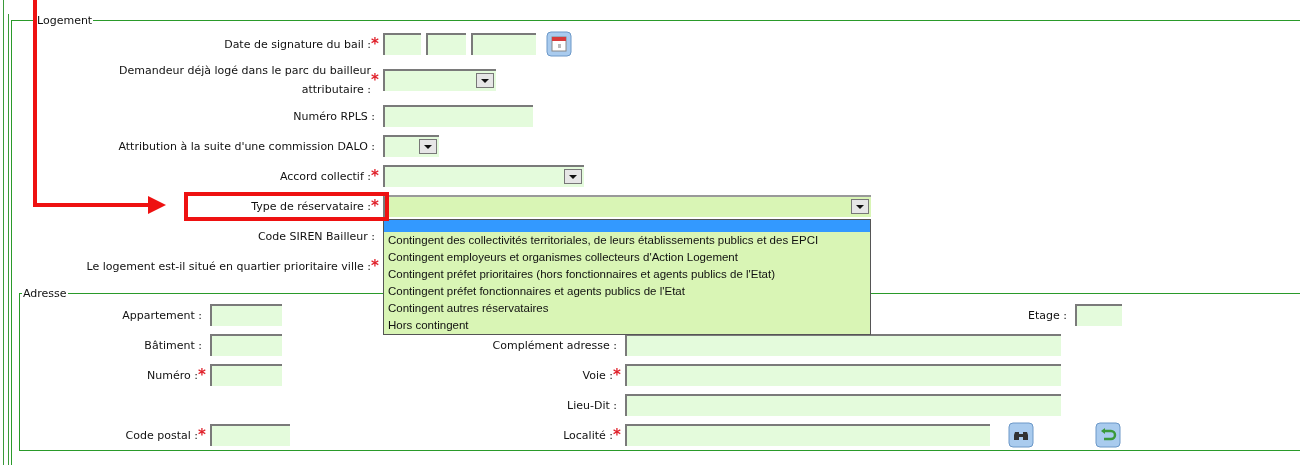  I want to click on field-label: Numéro RPLS :, so click(334, 116).